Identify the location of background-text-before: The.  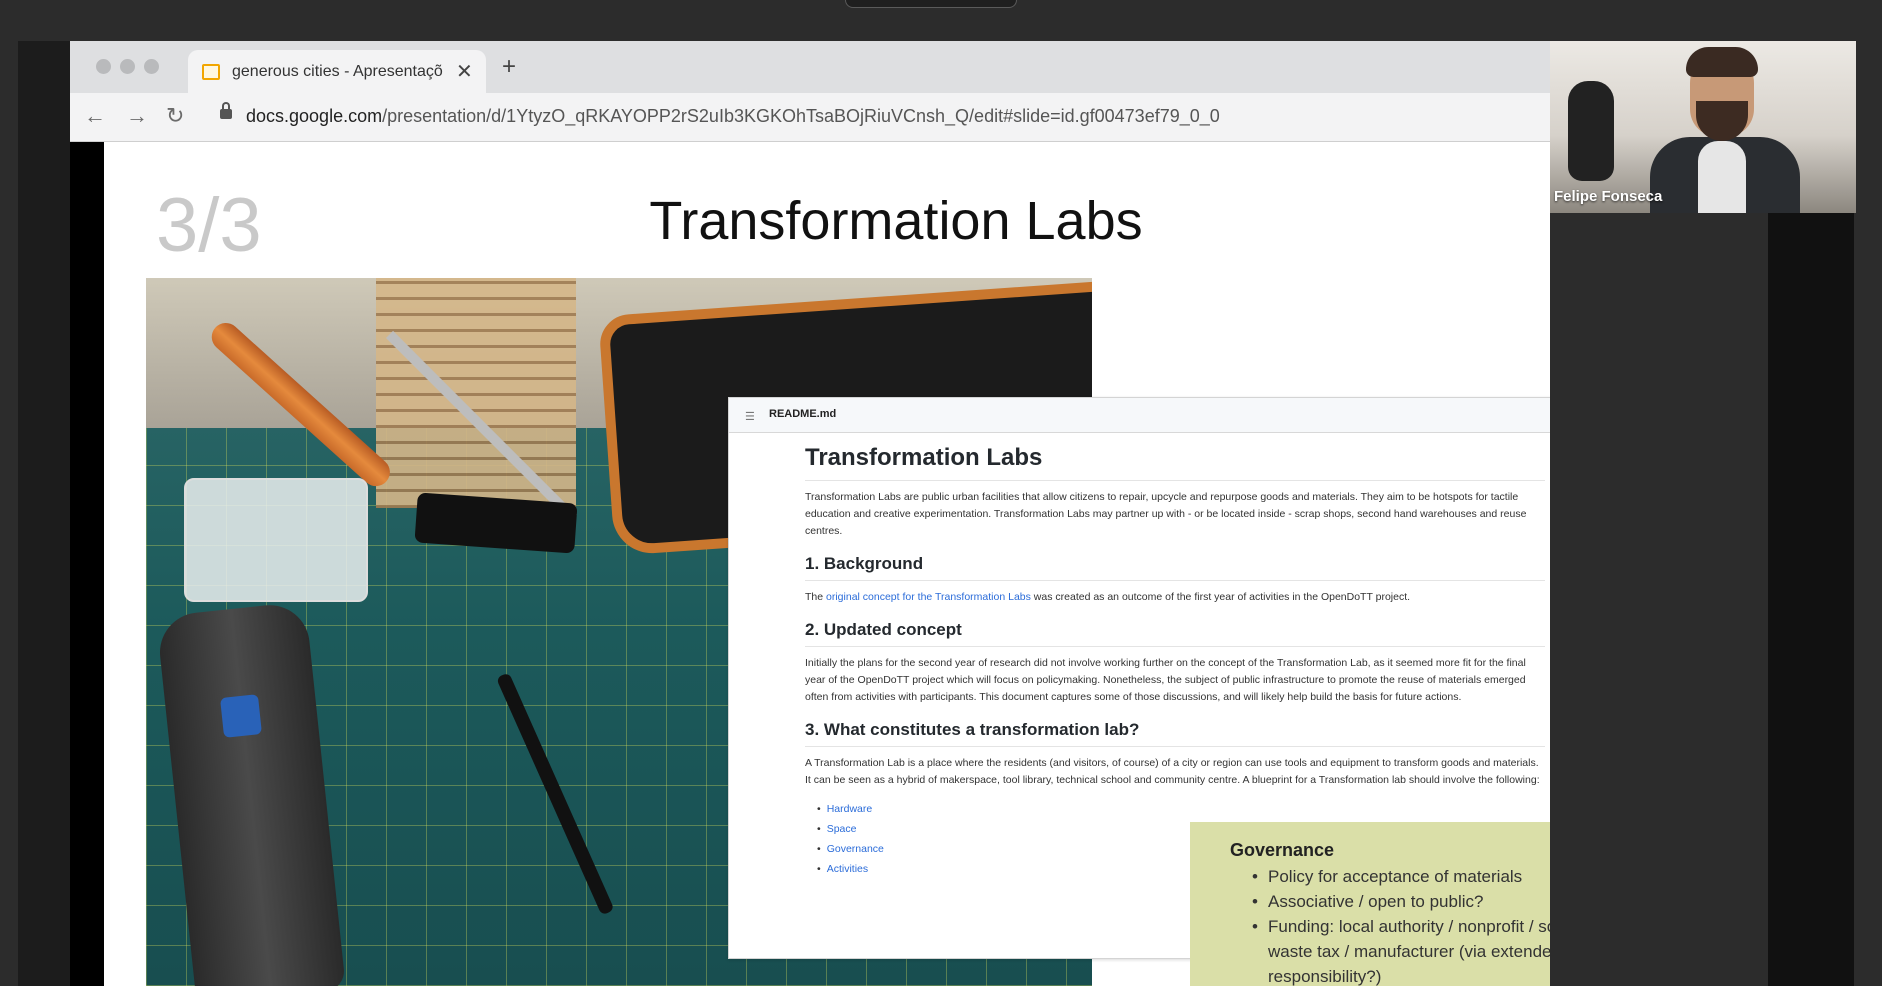
(816, 597).